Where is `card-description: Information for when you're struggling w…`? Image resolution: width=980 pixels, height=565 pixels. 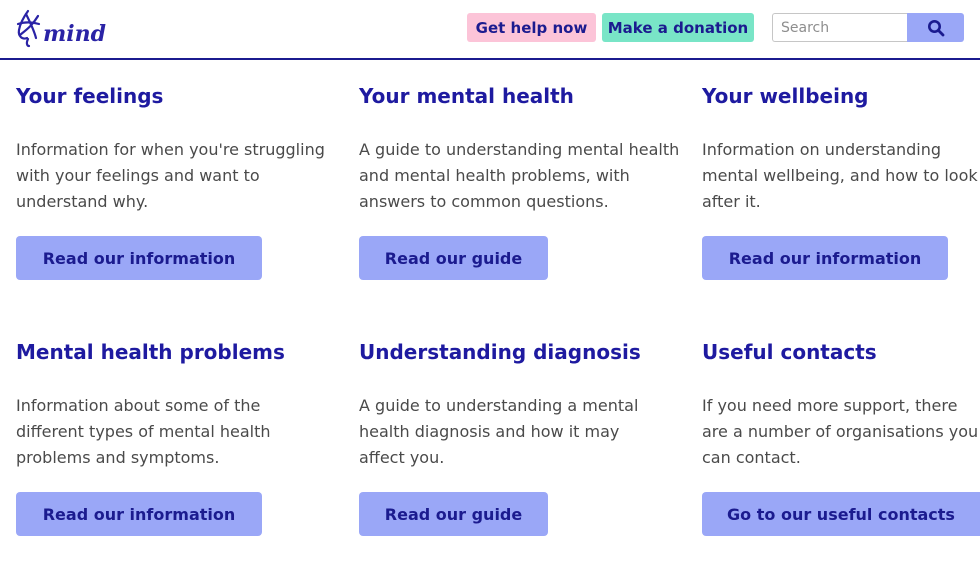 card-description: Information for when you're struggling w… is located at coordinates (170, 175).